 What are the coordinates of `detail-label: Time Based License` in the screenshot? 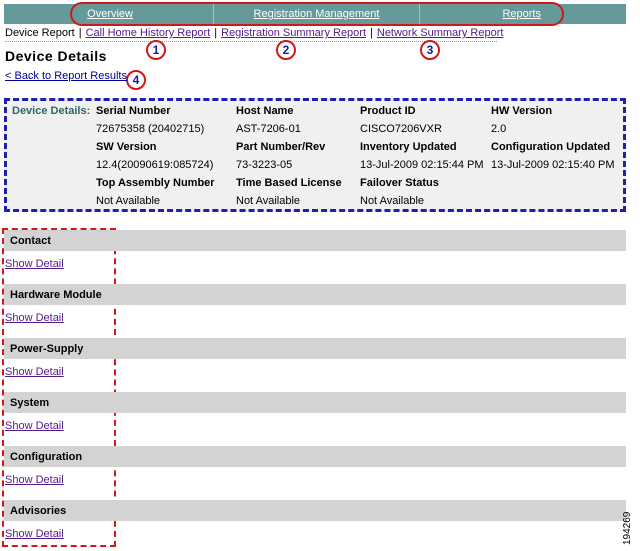 It's located at (289, 183).